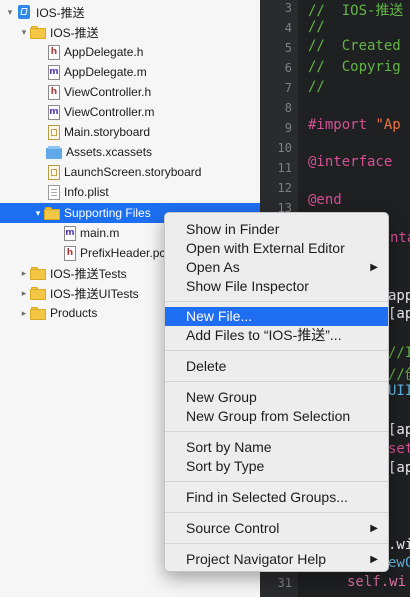 This screenshot has height=597, width=410. I want to click on nav-item-file: m ViewController.m, so click(130, 112).